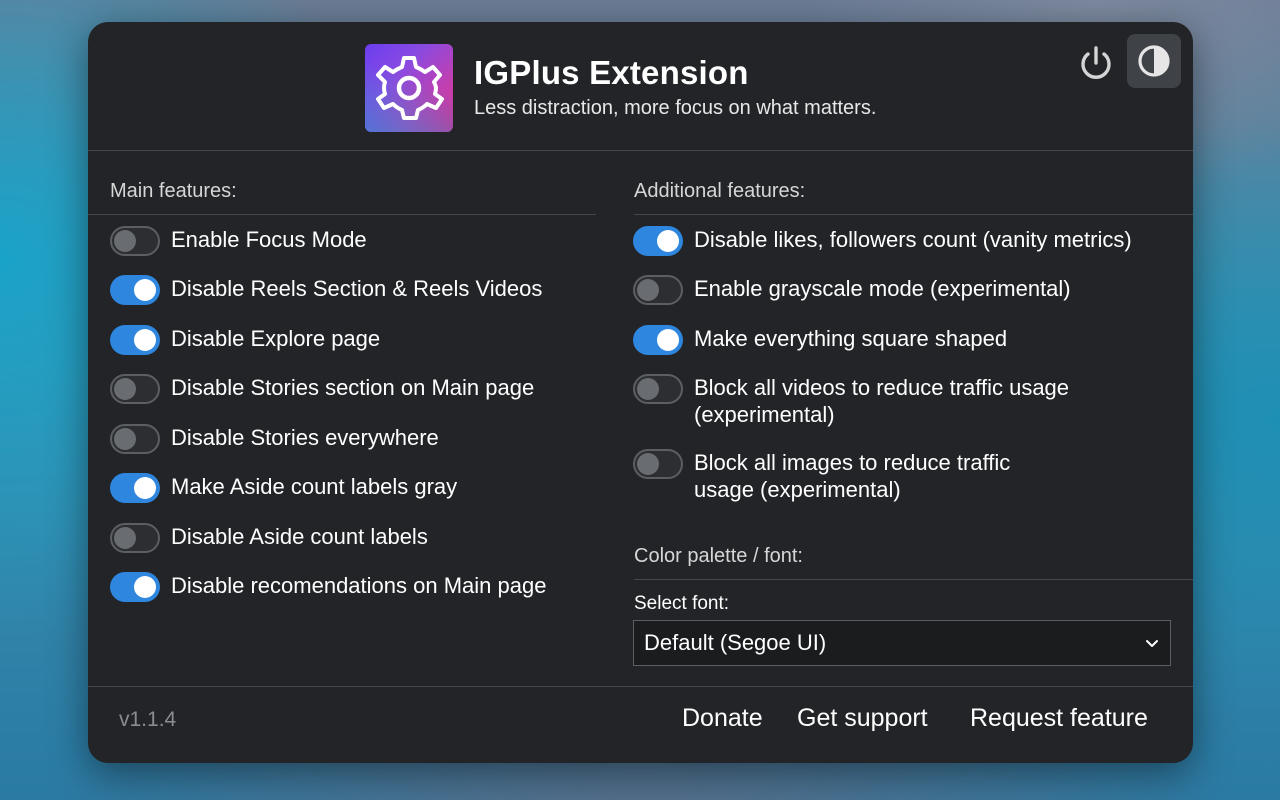  Describe the element at coordinates (640, 686) in the screenshot. I see `footer-divider` at that location.